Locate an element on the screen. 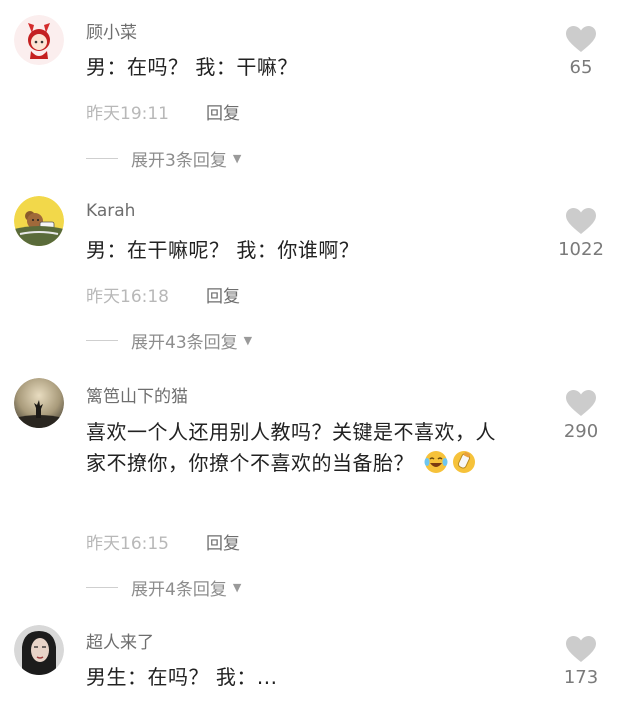  bottle-emoji-icon is located at coordinates (463, 462).